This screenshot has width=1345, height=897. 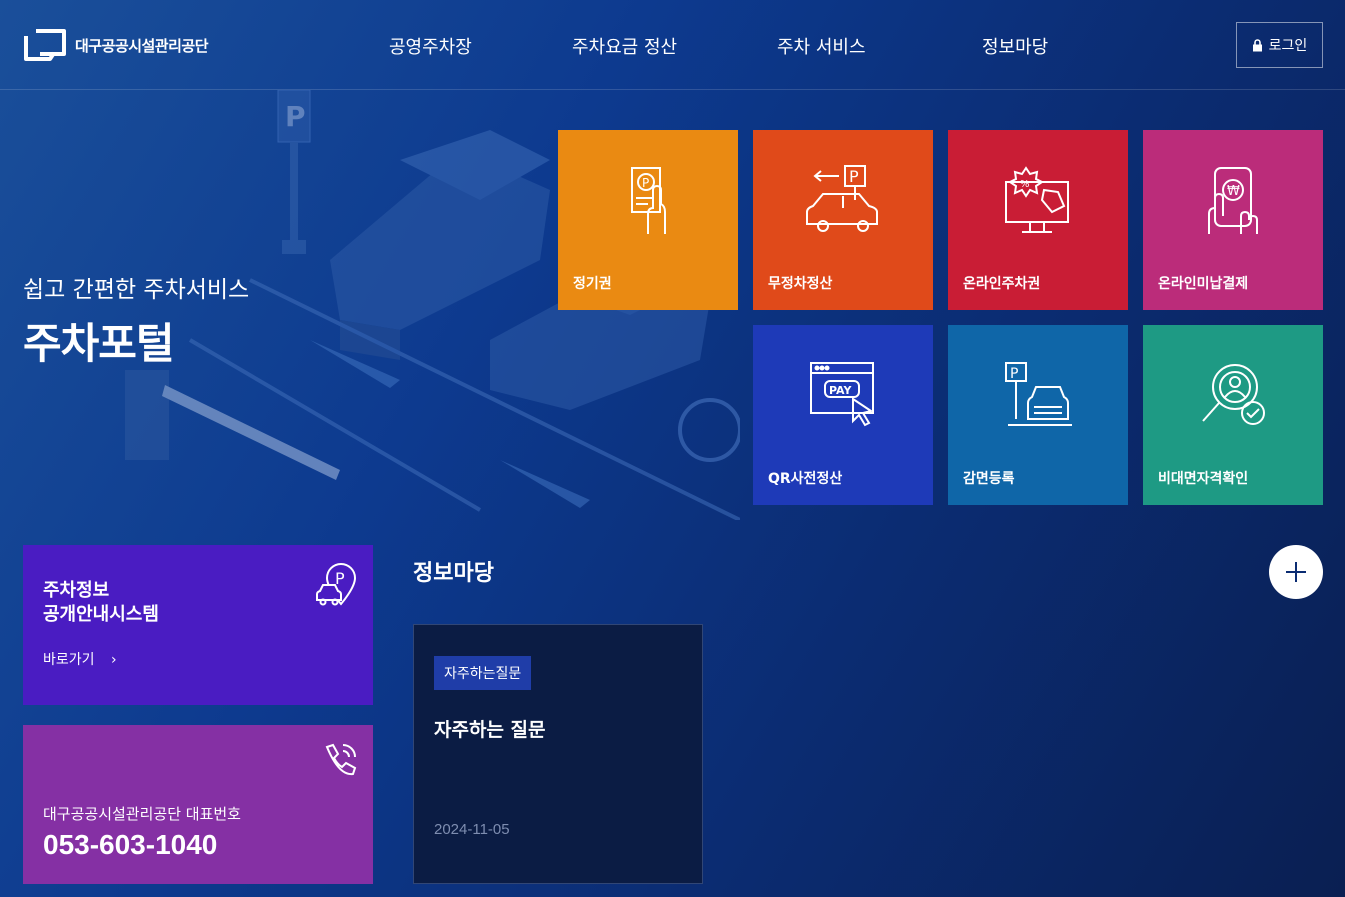 What do you see at coordinates (1257, 44) in the screenshot?
I see `lock-icon` at bounding box center [1257, 44].